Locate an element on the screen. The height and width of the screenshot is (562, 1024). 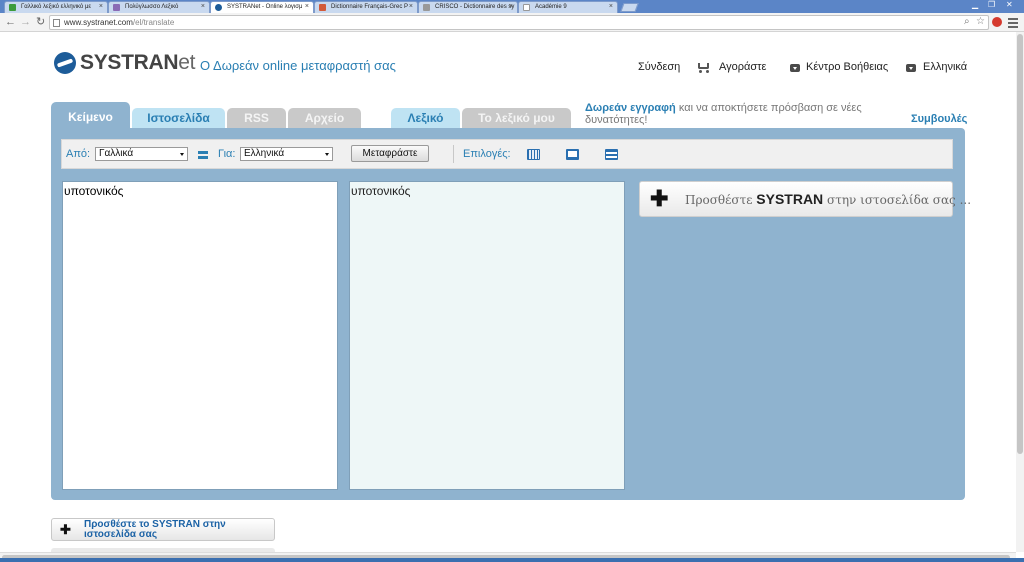
target-language-value: Ελληνικά is located at coordinates (264, 153).